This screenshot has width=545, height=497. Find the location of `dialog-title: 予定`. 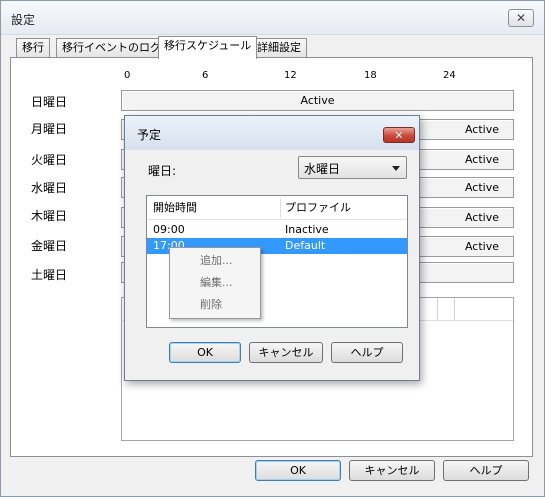

dialog-title: 予定 is located at coordinates (149, 135).